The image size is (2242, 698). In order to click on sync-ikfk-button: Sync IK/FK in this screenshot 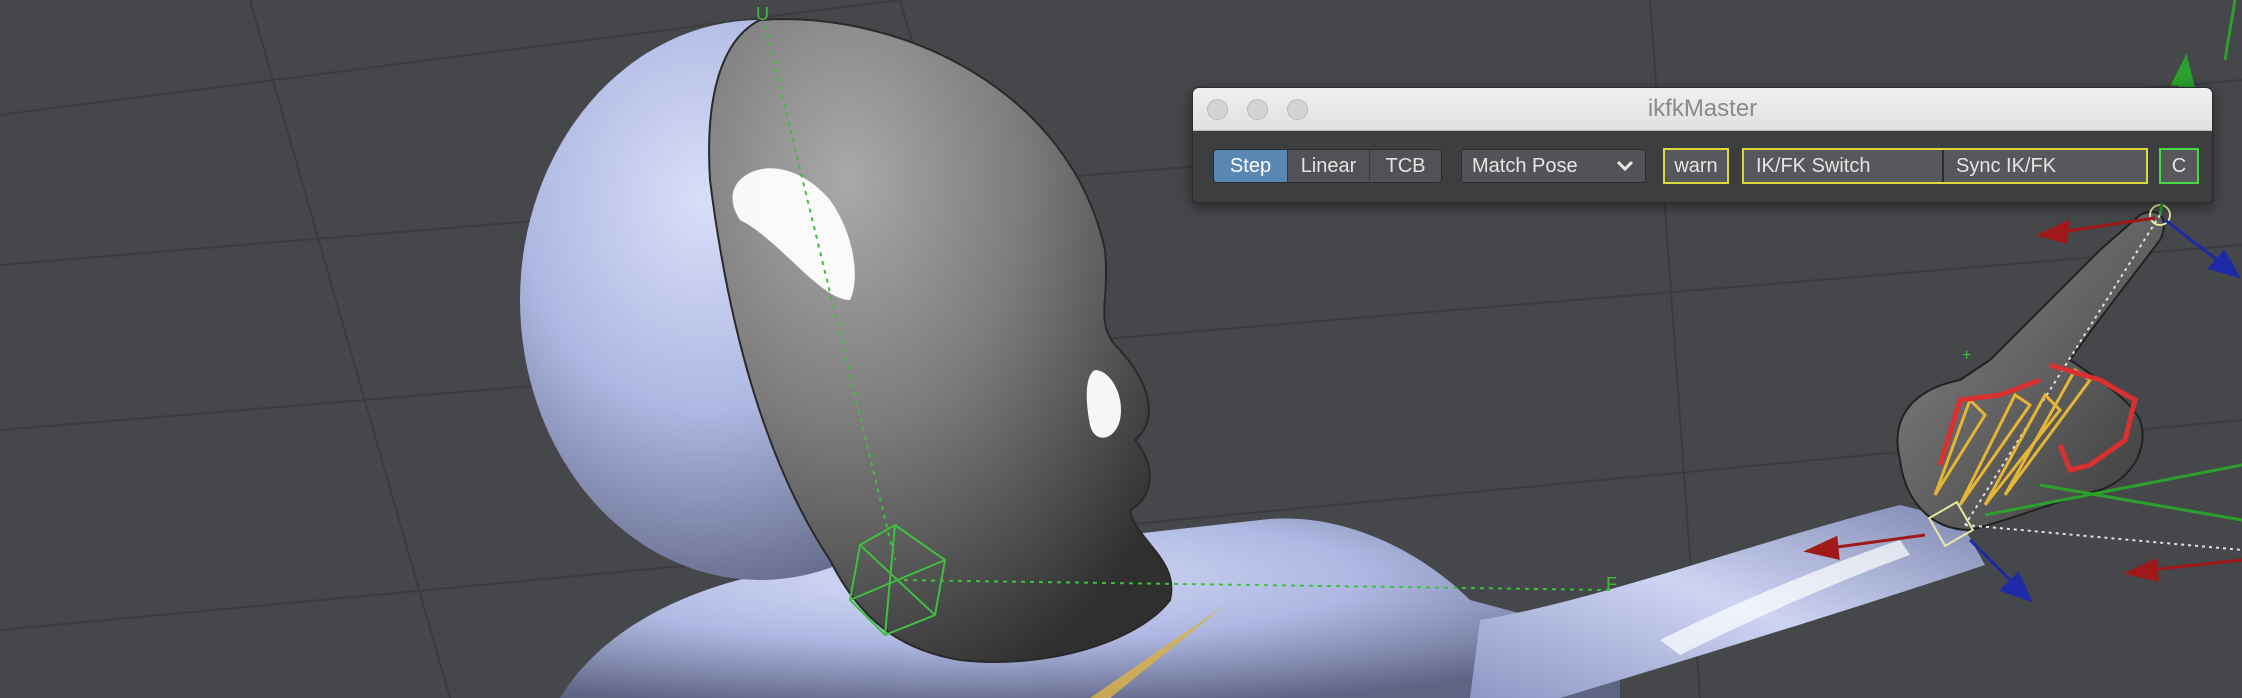, I will do `click(2045, 166)`.